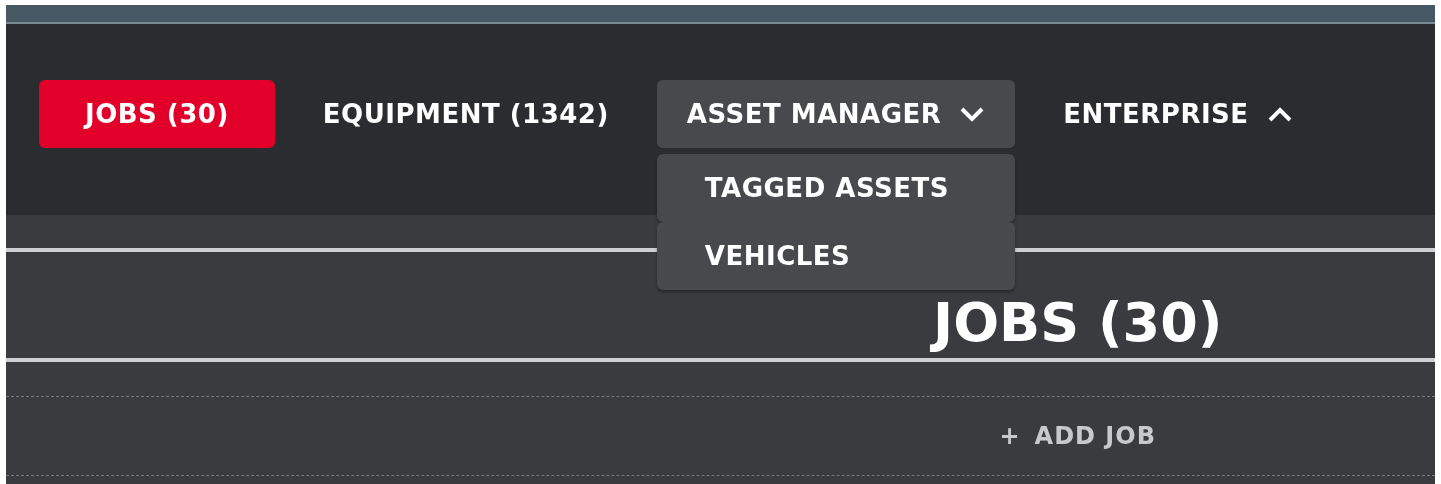 This screenshot has height=484, width=1441. What do you see at coordinates (836, 114) in the screenshot?
I see `dropdown-tab: ASSET MANAGER` at bounding box center [836, 114].